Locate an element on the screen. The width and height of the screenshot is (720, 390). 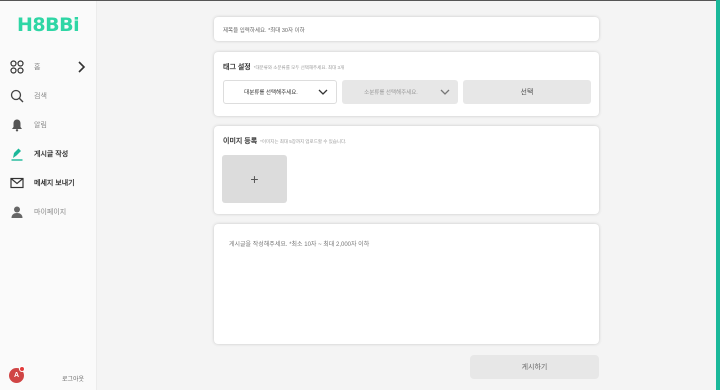
tag-select-button: 선택 is located at coordinates (527, 92).